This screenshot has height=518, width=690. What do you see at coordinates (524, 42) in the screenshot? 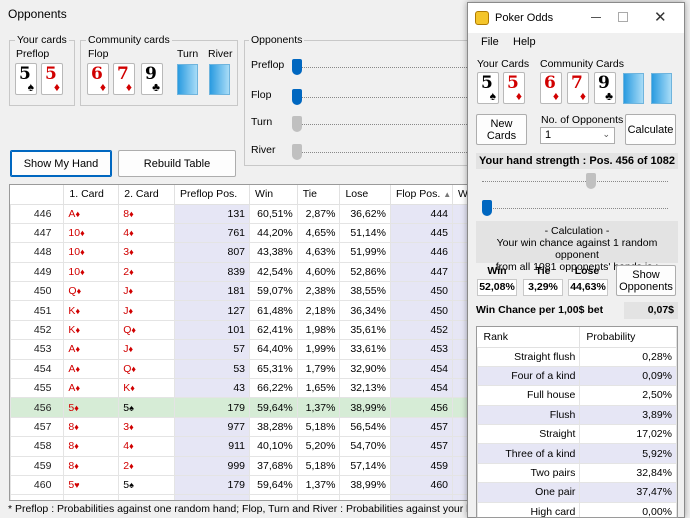
I see `menu-help: Help` at bounding box center [524, 42].